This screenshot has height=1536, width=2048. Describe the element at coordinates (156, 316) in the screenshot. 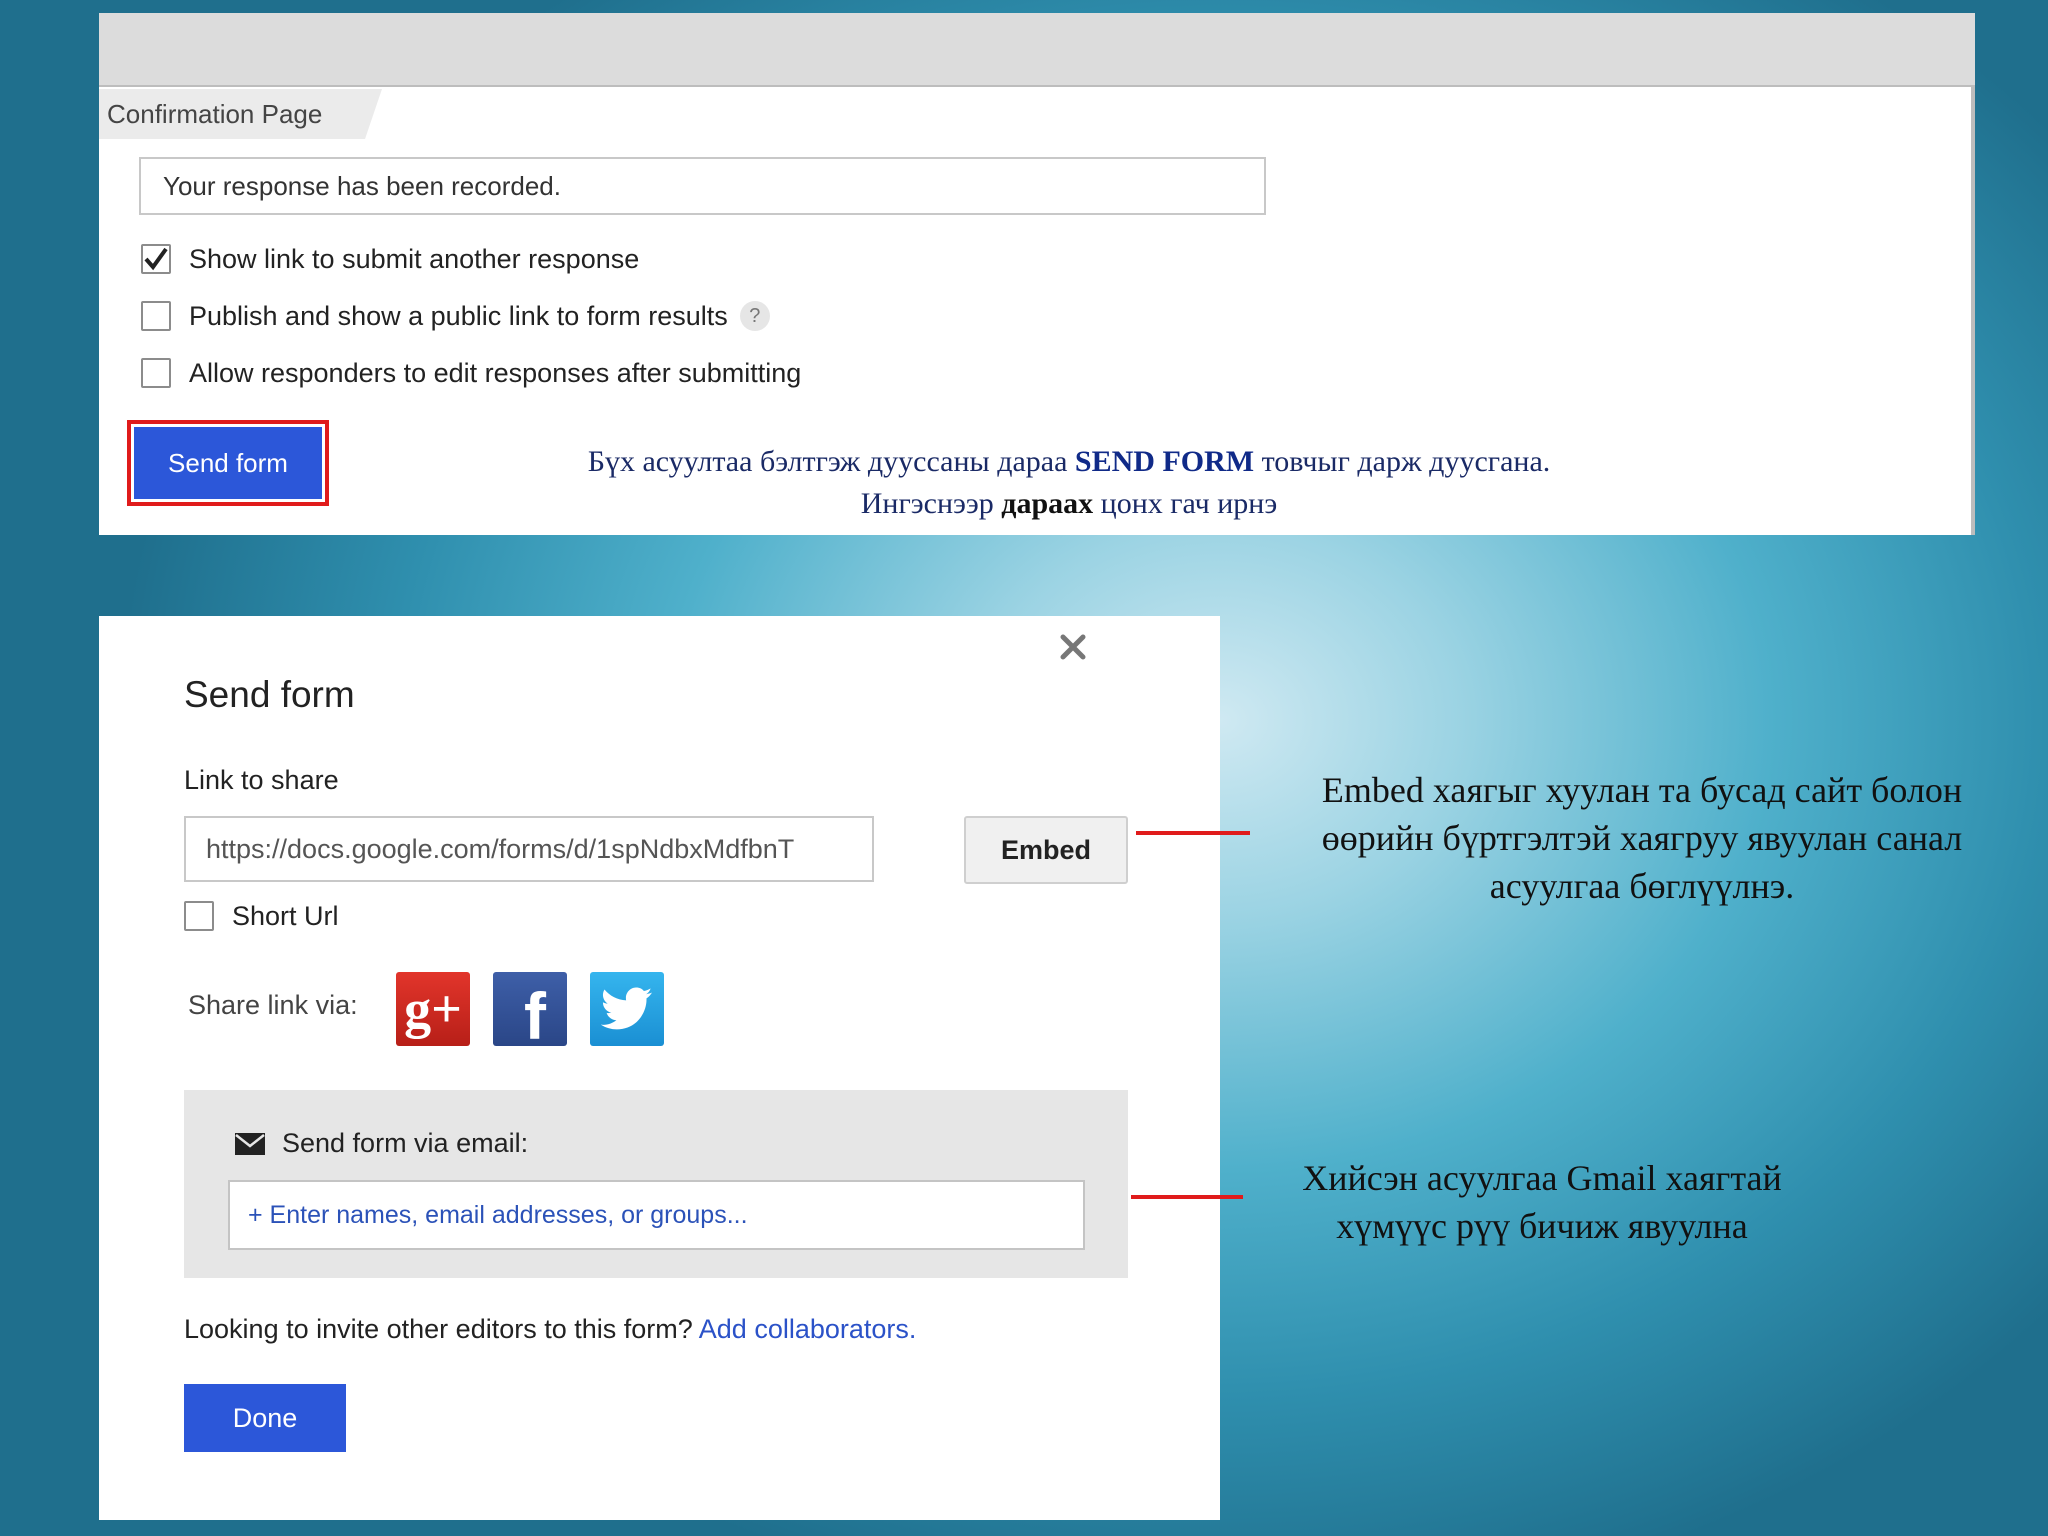

I see `publish-results-checkbox` at that location.